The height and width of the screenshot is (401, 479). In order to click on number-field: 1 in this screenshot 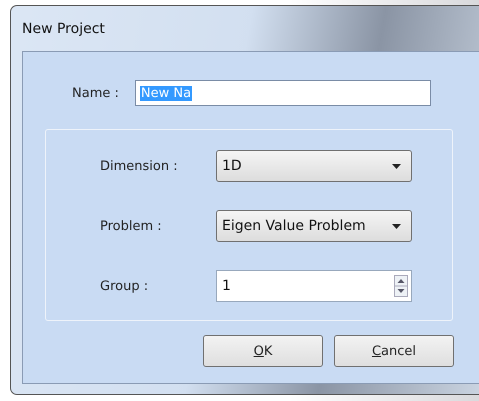, I will do `click(314, 286)`.